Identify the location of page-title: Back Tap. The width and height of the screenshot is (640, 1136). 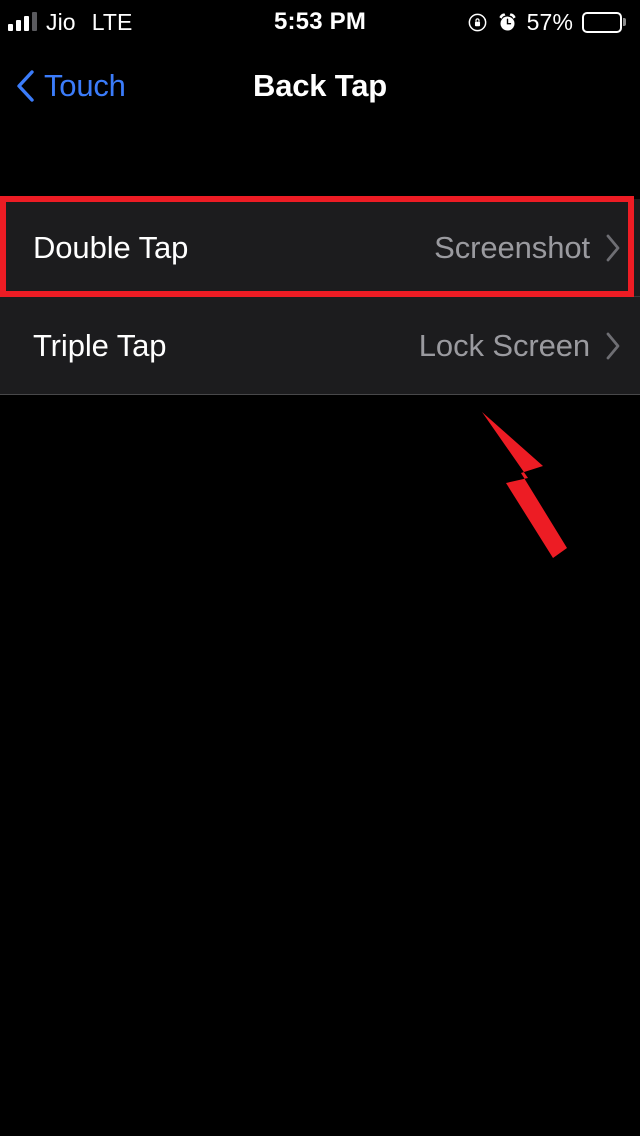
(320, 85).